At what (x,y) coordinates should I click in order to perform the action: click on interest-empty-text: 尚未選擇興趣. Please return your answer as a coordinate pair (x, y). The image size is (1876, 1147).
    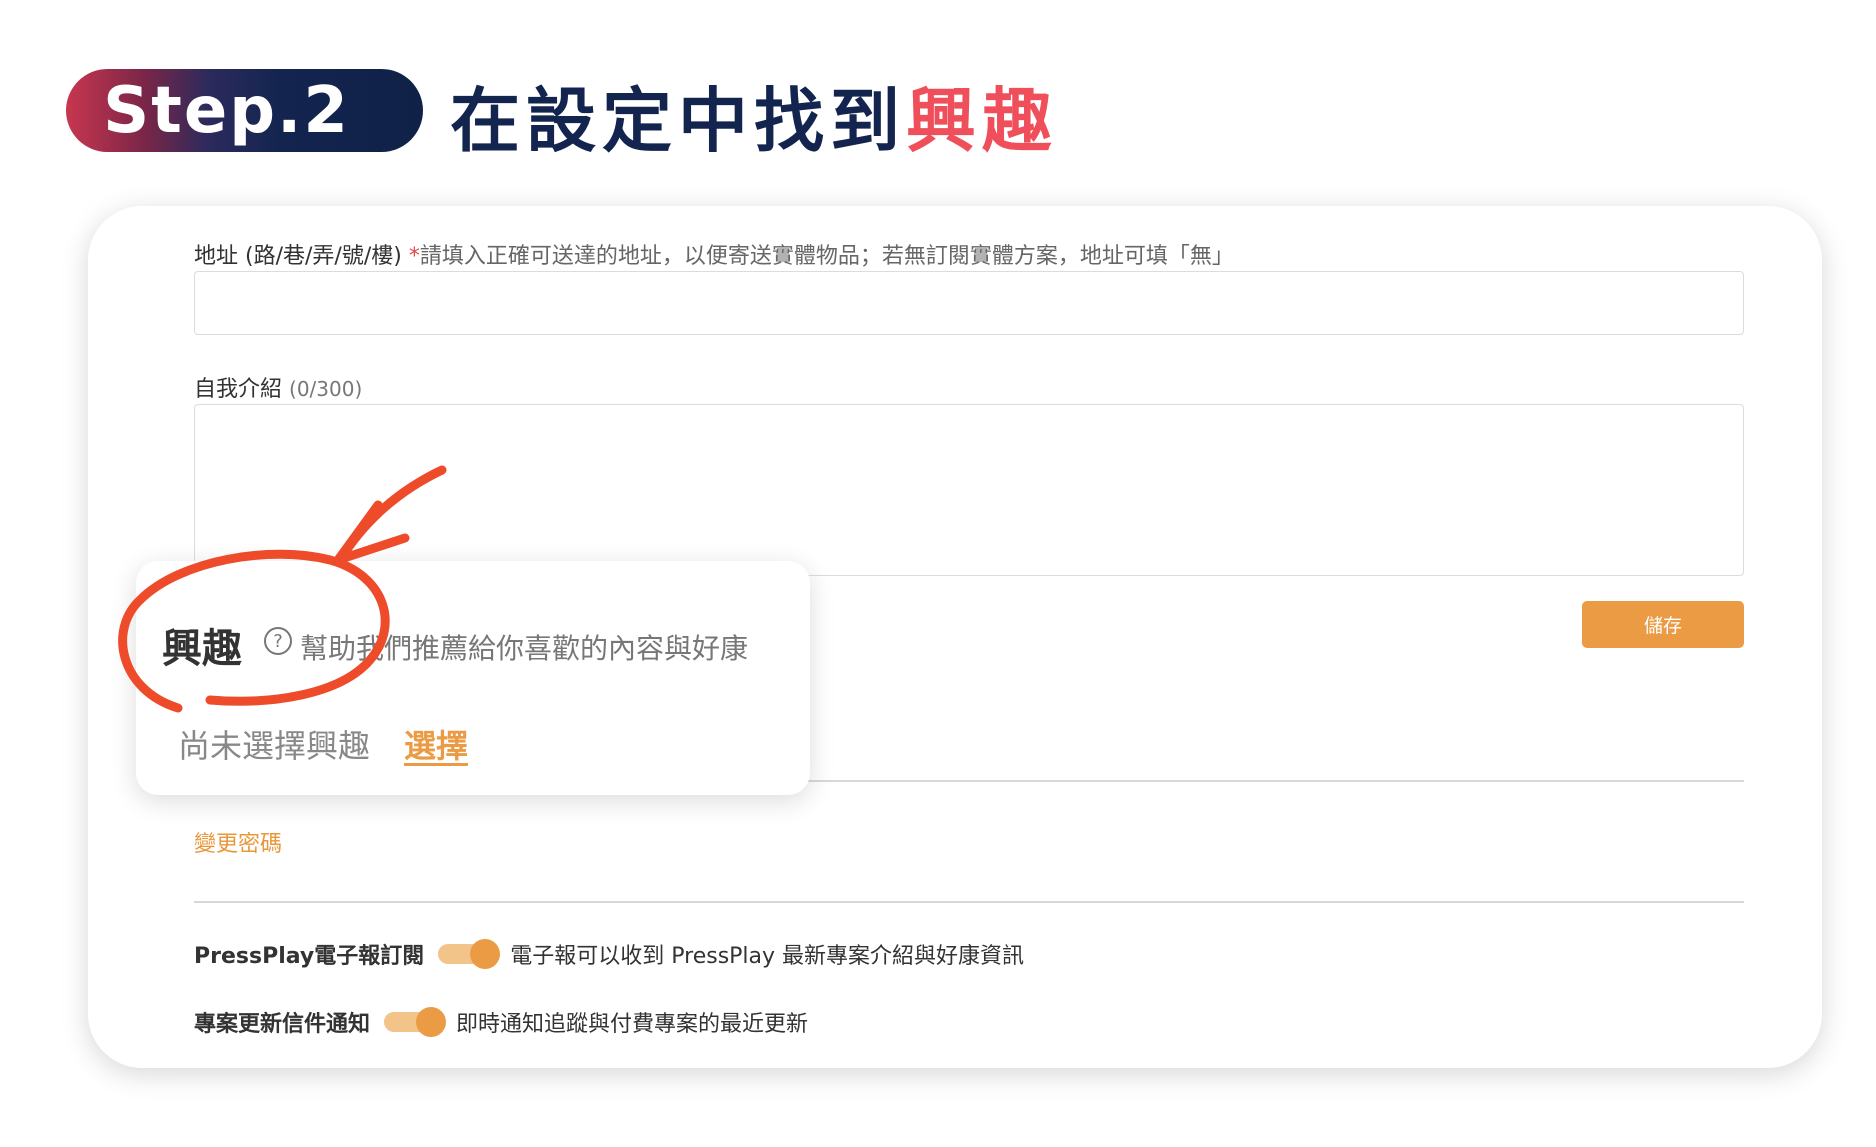
    Looking at the image, I should click on (274, 746).